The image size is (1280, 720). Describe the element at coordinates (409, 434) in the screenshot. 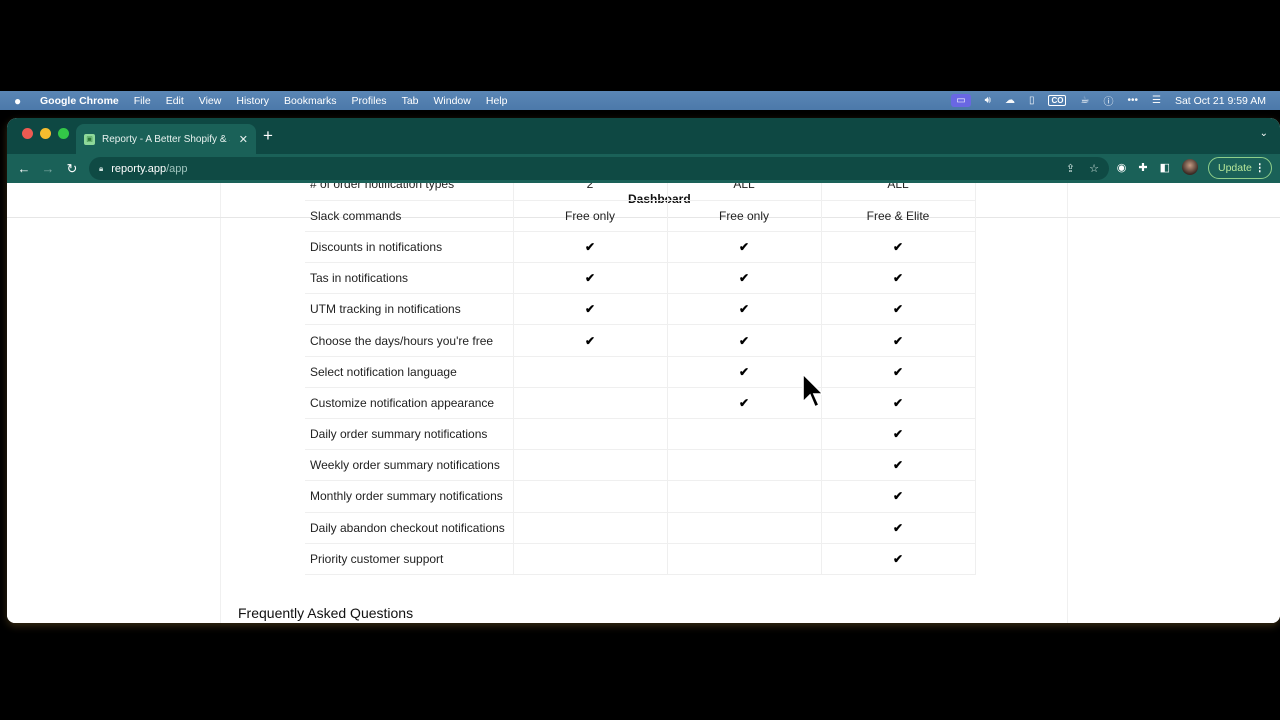

I see `feature-name: Daily order summary notifications` at that location.